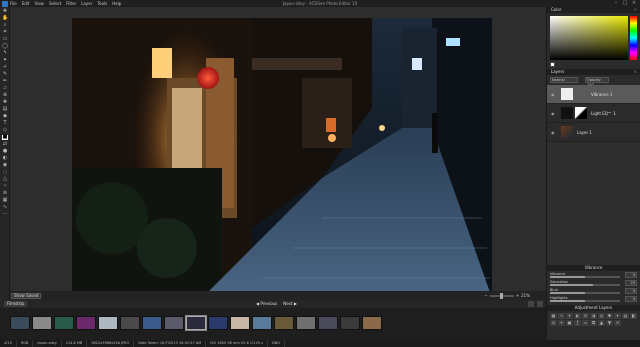 This screenshot has height=347, width=640. Describe the element at coordinates (601, 316) in the screenshot. I see `photo-filter-icon: ◎` at that location.